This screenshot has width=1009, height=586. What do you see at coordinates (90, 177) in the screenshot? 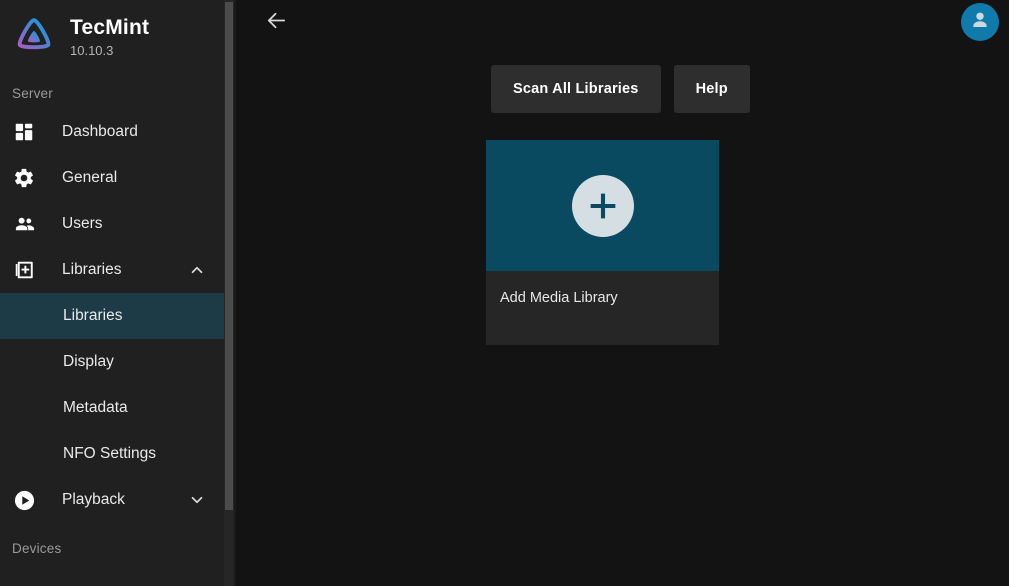
I see `sidebar-item-label: General` at bounding box center [90, 177].